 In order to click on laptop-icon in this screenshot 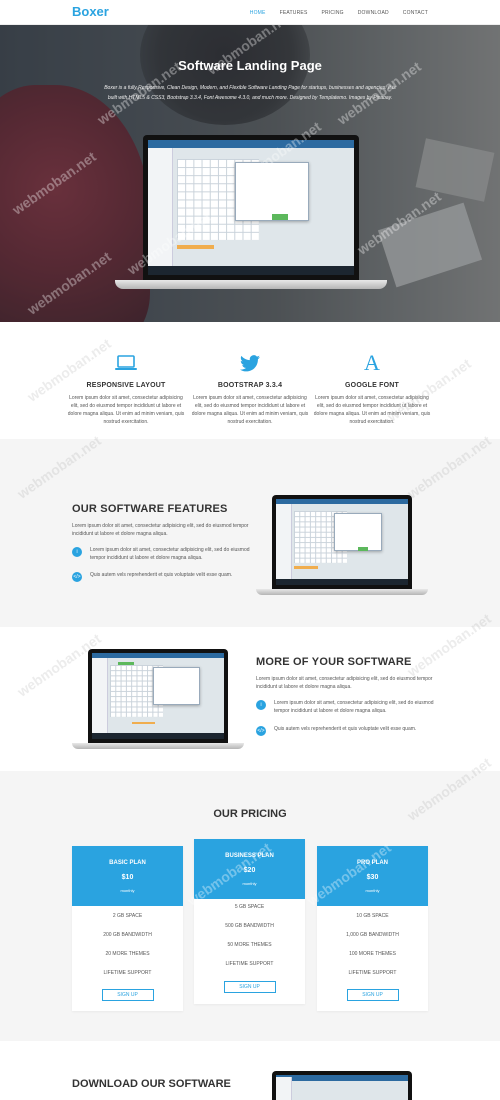, I will do `click(126, 363)`.